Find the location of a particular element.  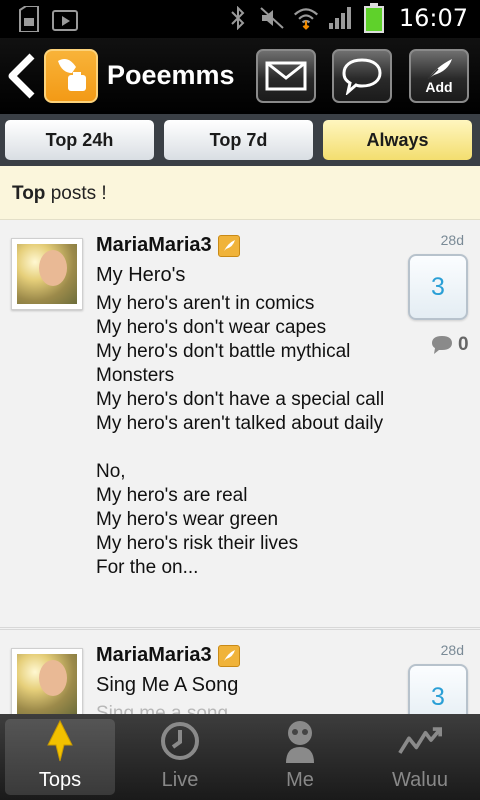

battery-icon is located at coordinates (374, 18).